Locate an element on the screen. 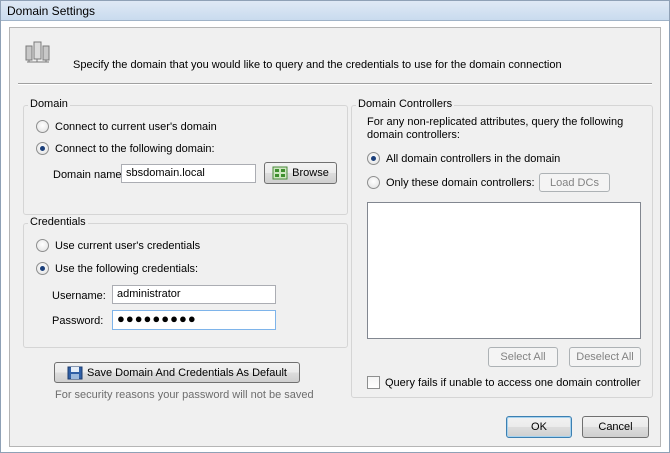 The height and width of the screenshot is (453, 670). save-disk-icon is located at coordinates (75, 372).